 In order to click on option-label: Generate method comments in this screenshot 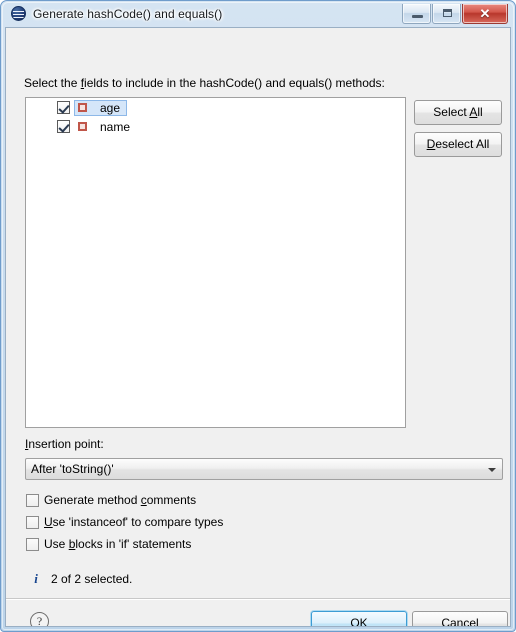, I will do `click(120, 500)`.